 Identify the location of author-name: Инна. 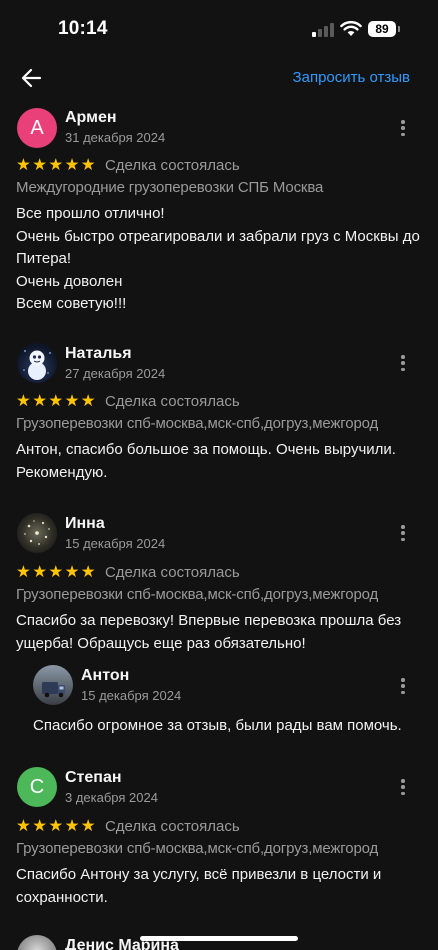
(85, 524).